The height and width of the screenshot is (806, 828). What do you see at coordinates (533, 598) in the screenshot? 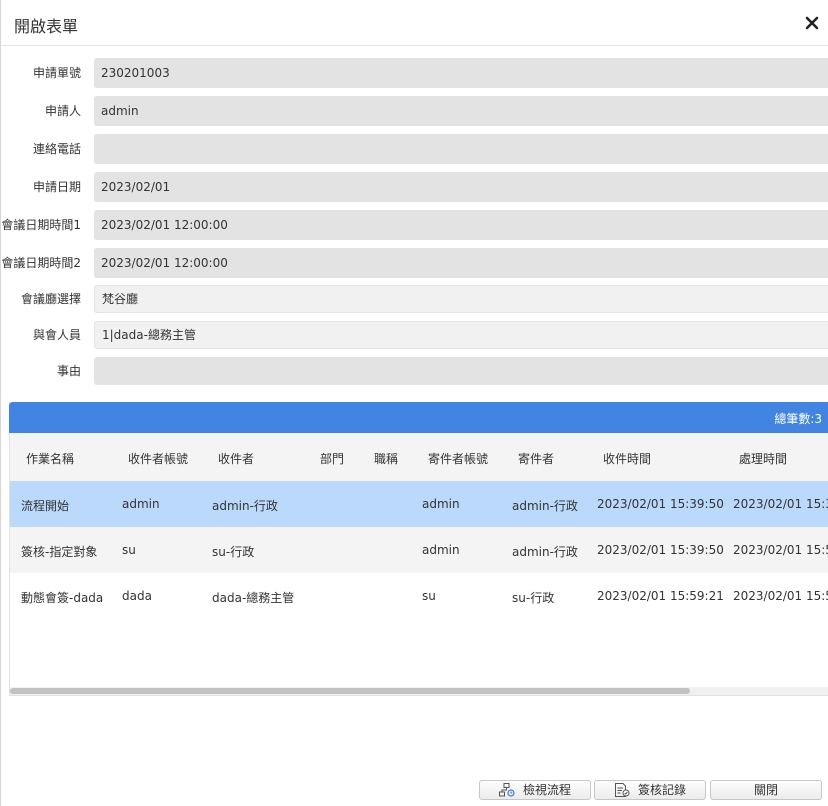
I see `cell-sender: su-行政` at bounding box center [533, 598].